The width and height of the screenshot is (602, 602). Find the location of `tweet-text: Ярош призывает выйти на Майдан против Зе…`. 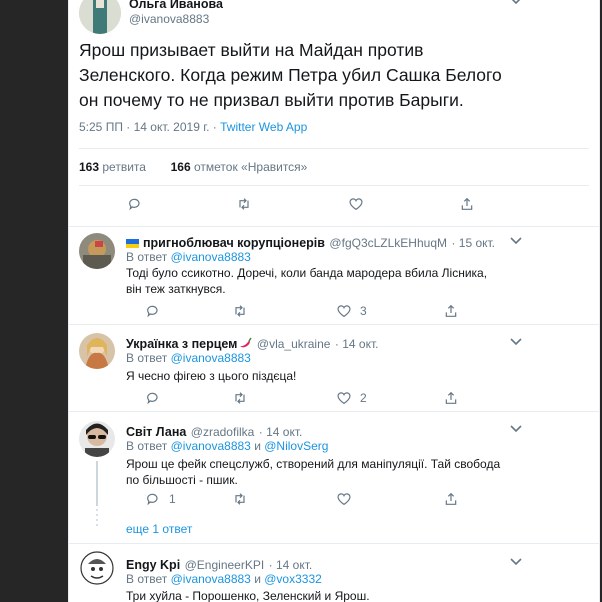

tweet-text: Ярош призывает выйти на Майдан против Зе… is located at coordinates (290, 75).